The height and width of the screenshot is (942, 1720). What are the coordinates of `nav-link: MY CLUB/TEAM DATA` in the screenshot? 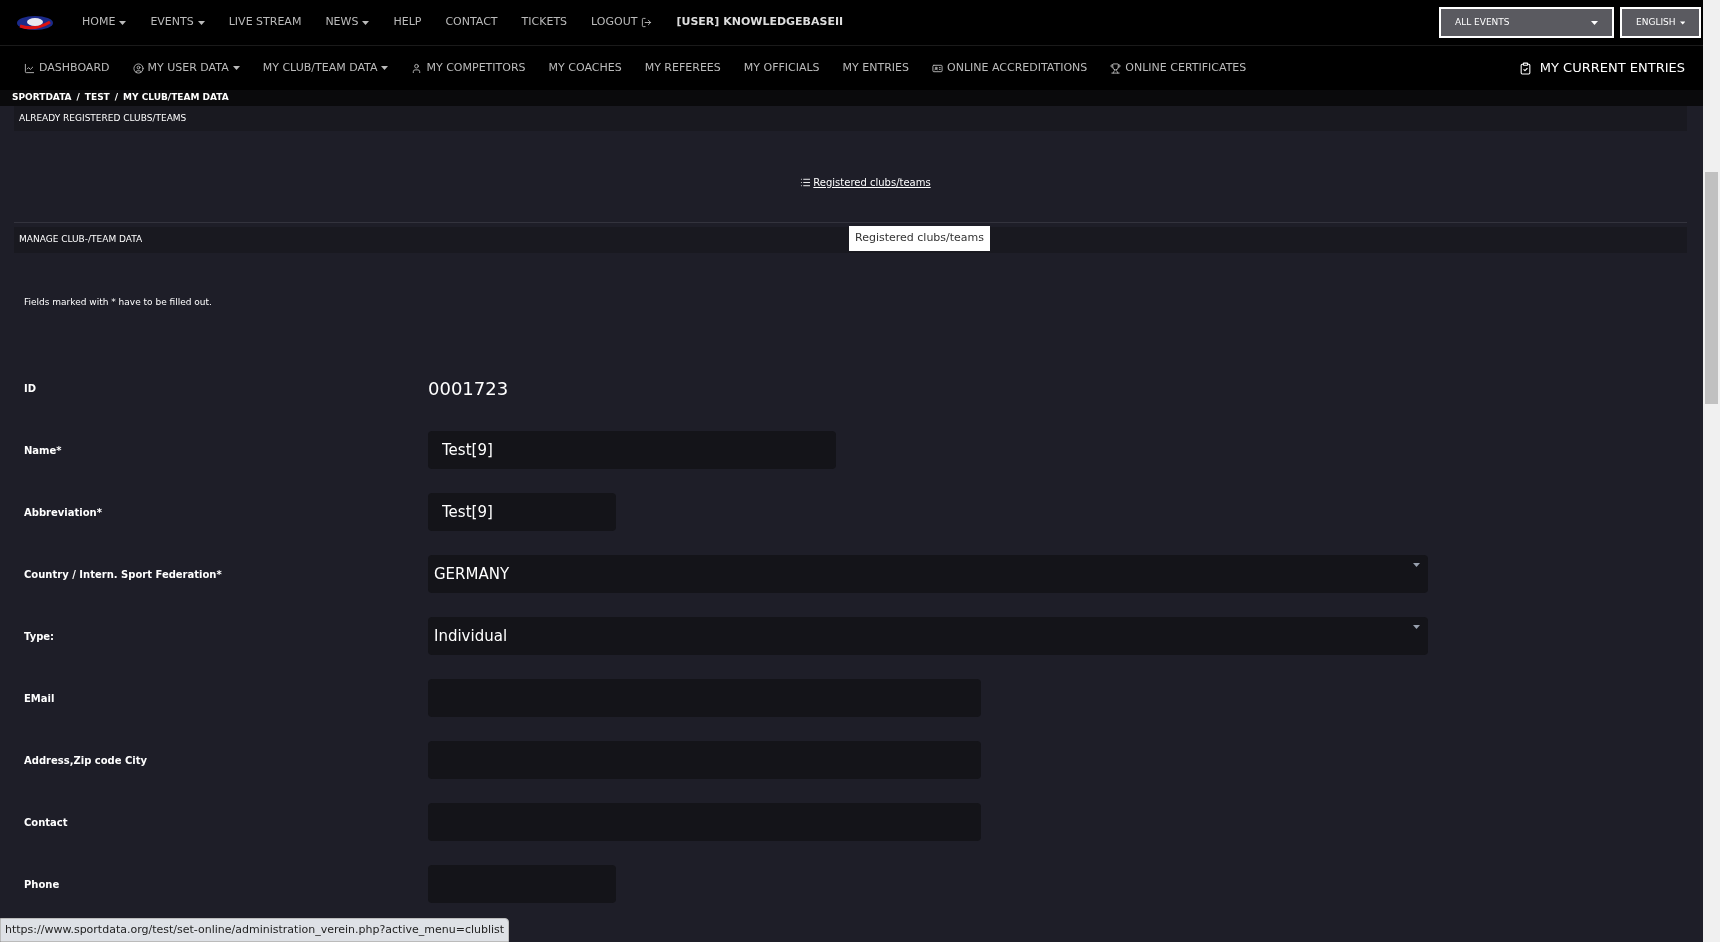 It's located at (325, 68).